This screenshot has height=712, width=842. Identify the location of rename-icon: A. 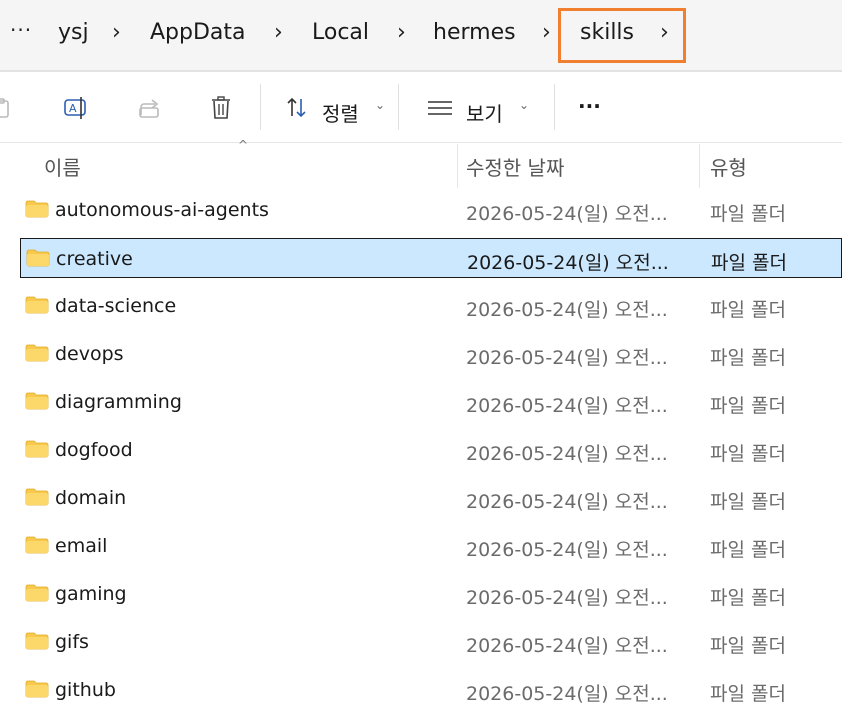
(76, 108).